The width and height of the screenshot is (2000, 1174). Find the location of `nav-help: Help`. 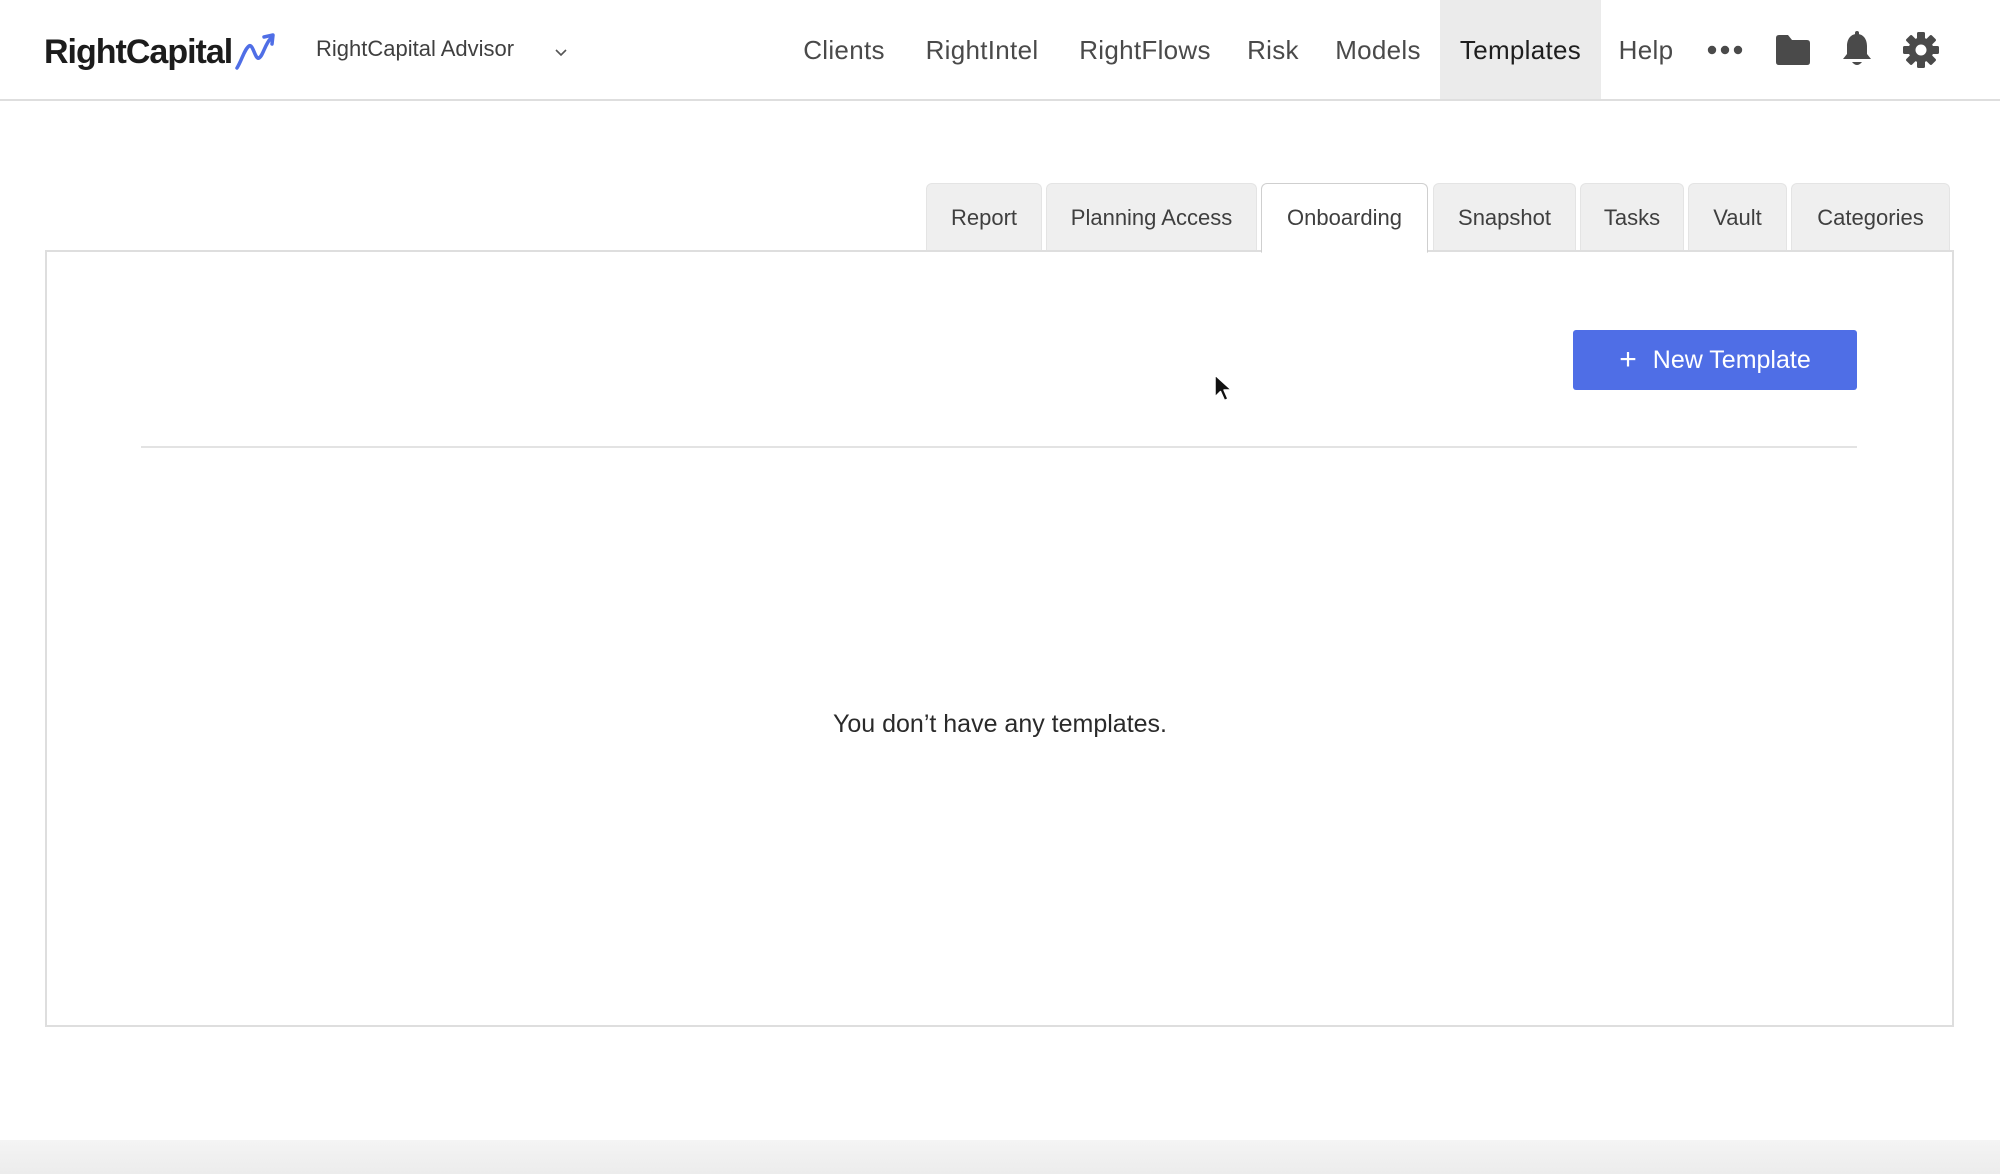

nav-help: Help is located at coordinates (1646, 49).